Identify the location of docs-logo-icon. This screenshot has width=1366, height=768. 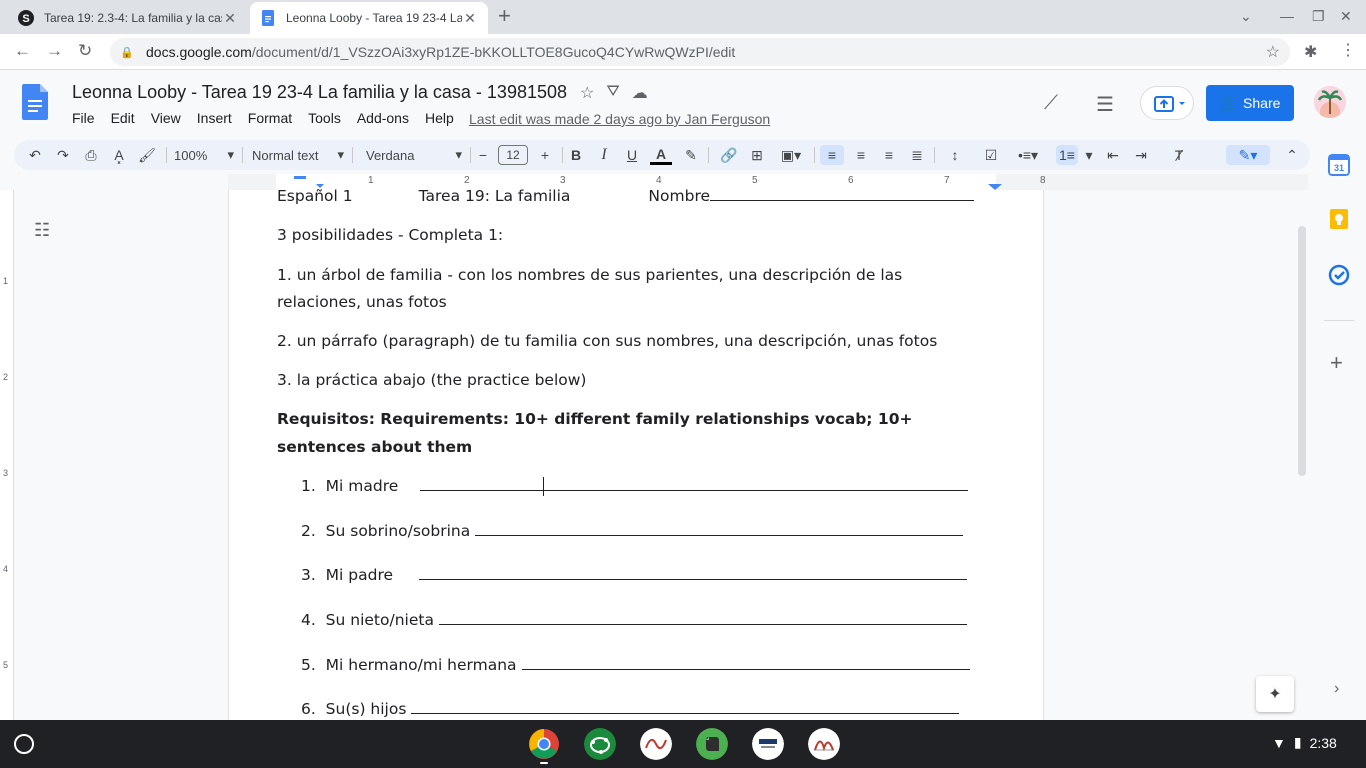
(35, 102).